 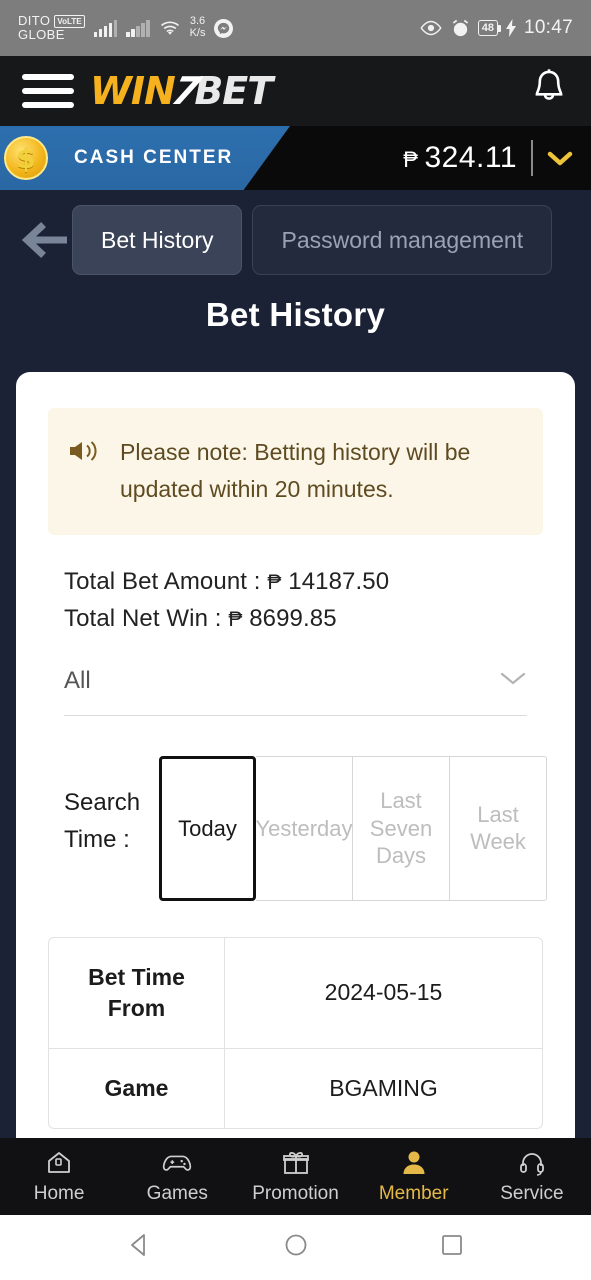 What do you see at coordinates (532, 1164) in the screenshot?
I see `headset-icon` at bounding box center [532, 1164].